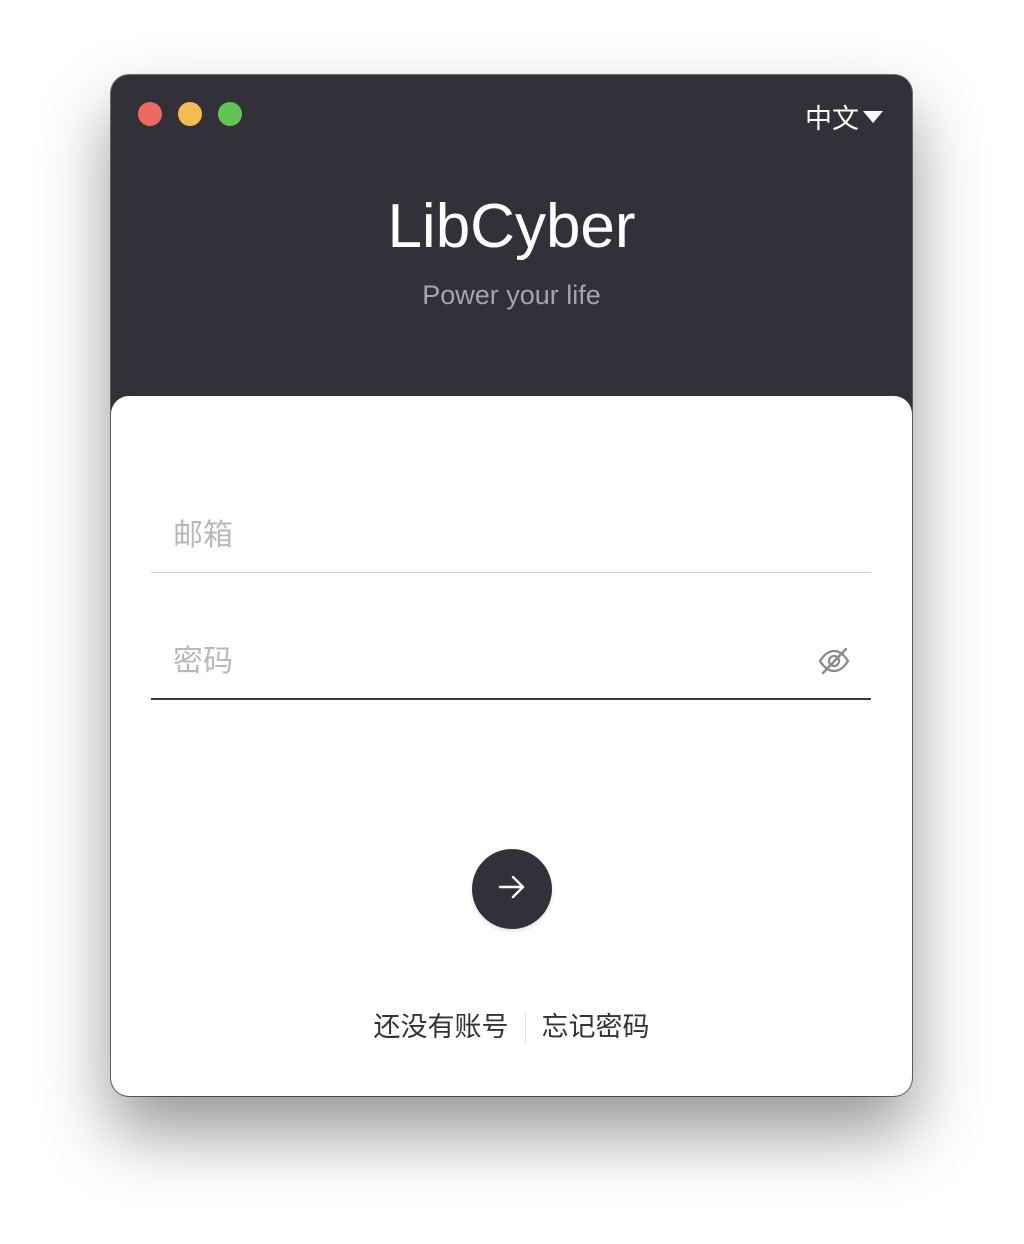 This screenshot has height=1244, width=1024. Describe the element at coordinates (834, 661) in the screenshot. I see `eye-off-icon` at that location.